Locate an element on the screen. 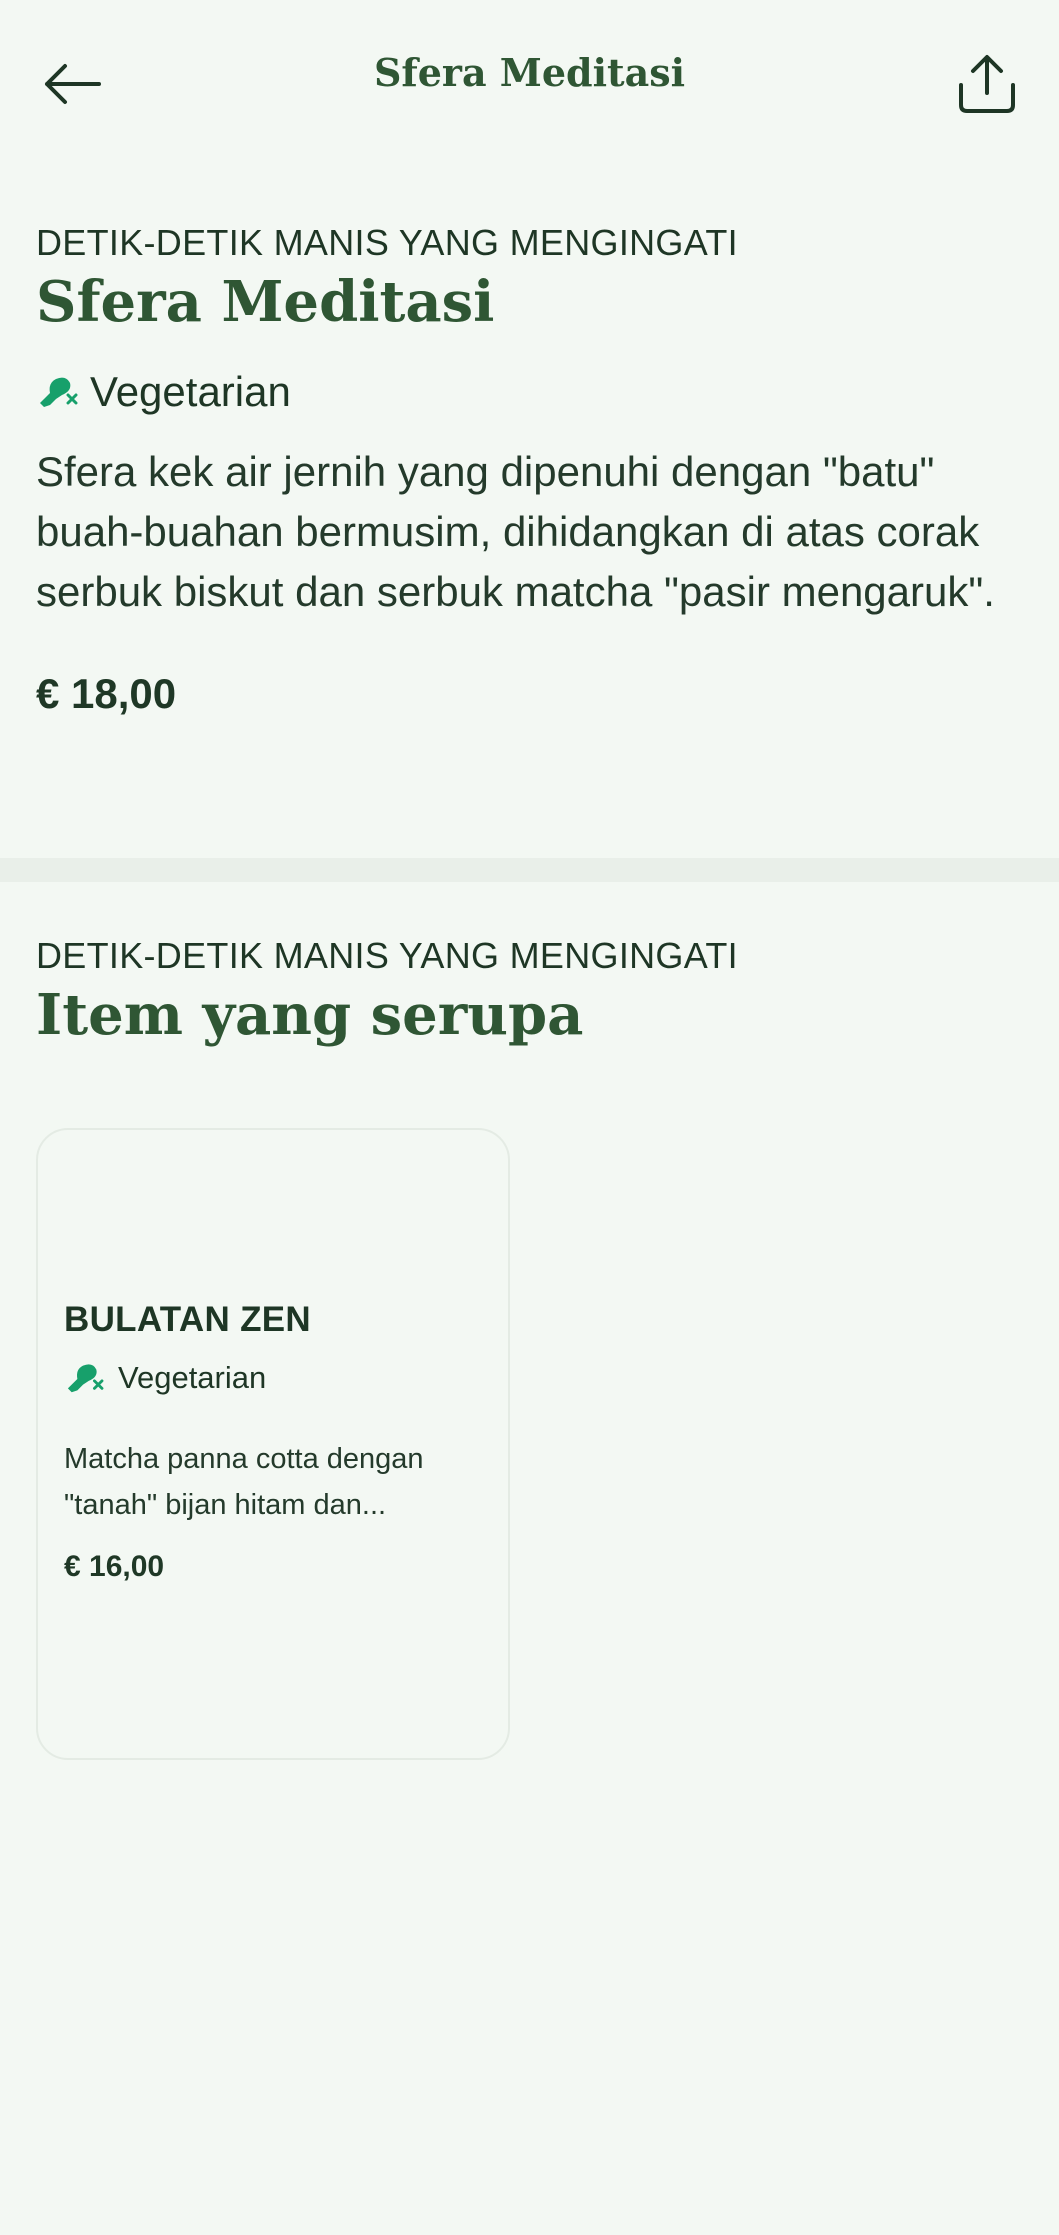 The width and height of the screenshot is (1059, 2235). header-title: Sfera Meditasi is located at coordinates (529, 72).